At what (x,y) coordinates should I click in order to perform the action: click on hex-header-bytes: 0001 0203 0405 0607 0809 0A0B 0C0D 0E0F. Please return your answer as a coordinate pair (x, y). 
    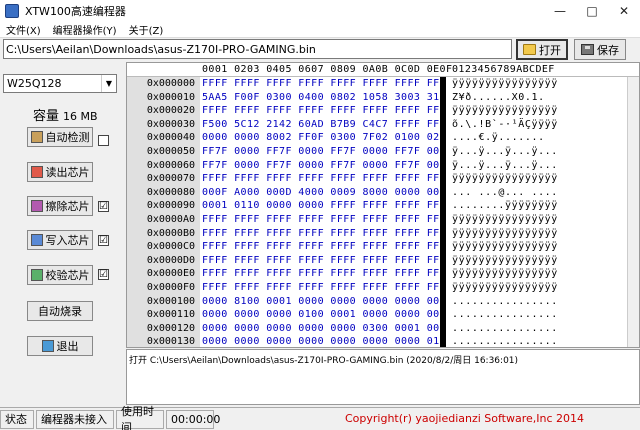
    Looking at the image, I should click on (327, 69).